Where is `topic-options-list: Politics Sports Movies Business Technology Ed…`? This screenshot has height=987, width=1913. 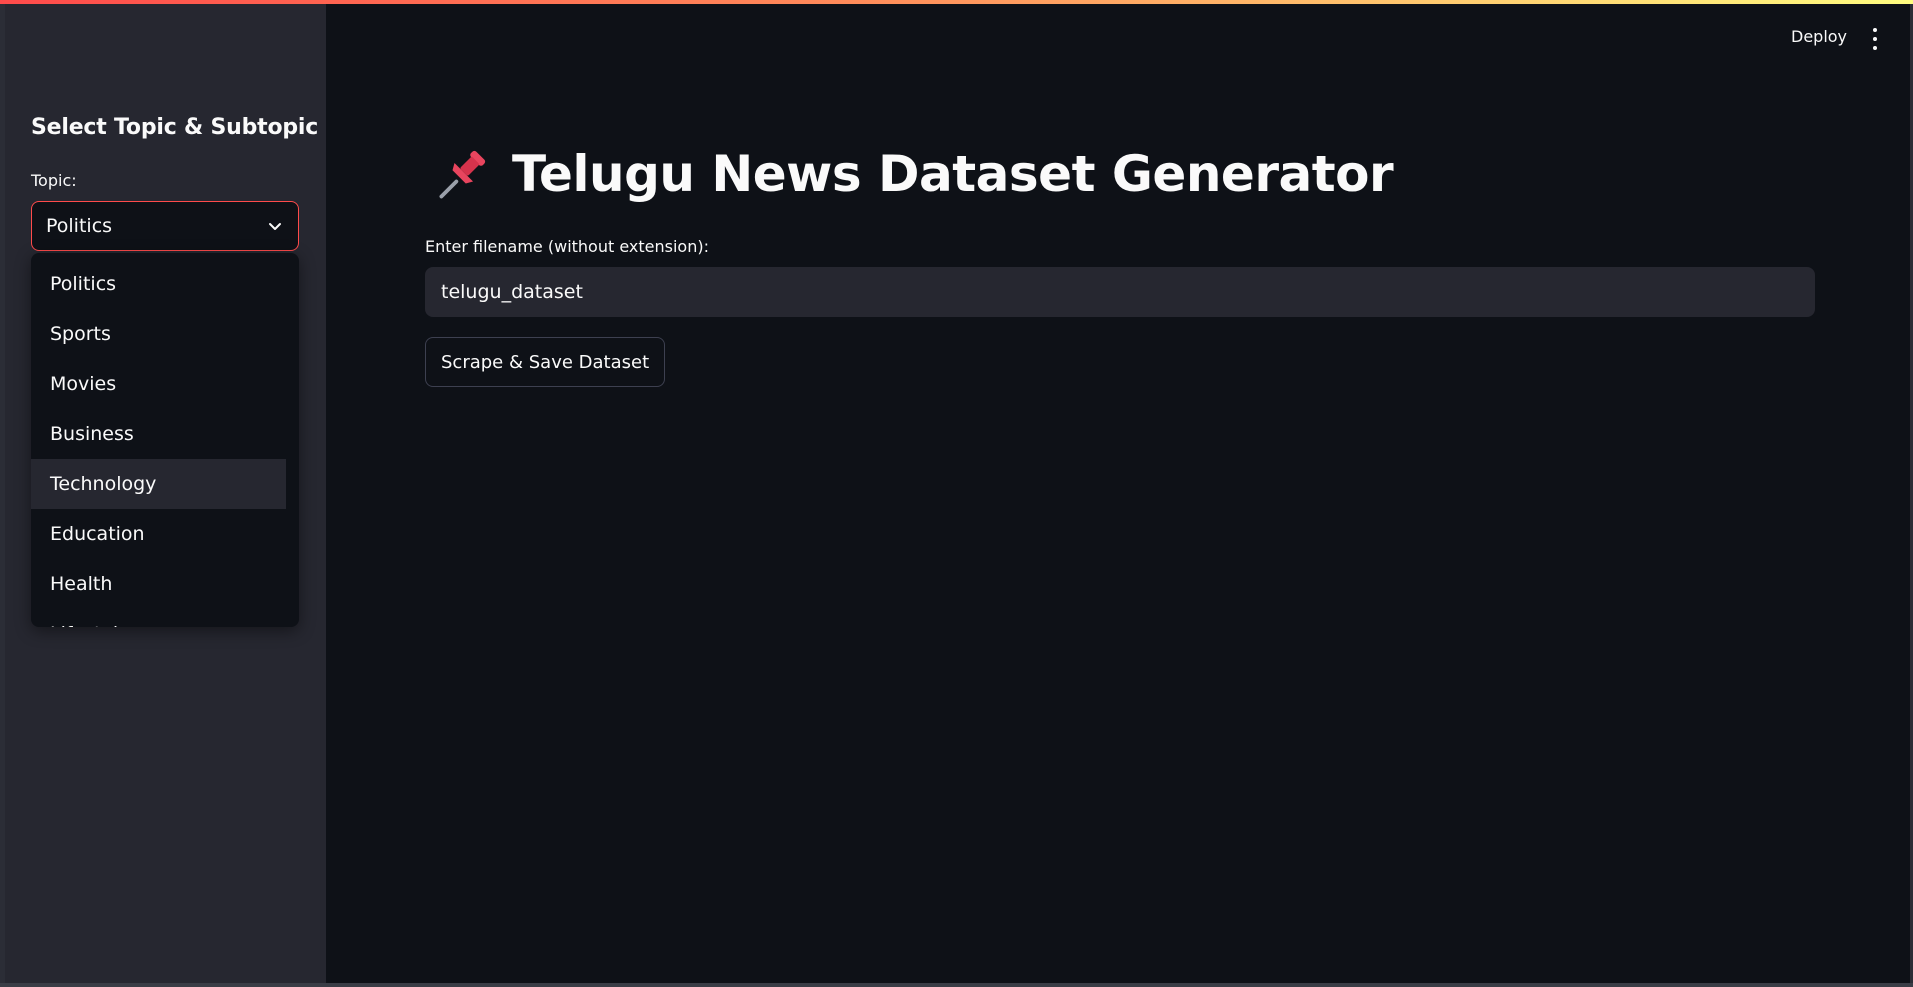
topic-options-list: Politics Sports Movies Business Technology Ed… is located at coordinates (165, 440).